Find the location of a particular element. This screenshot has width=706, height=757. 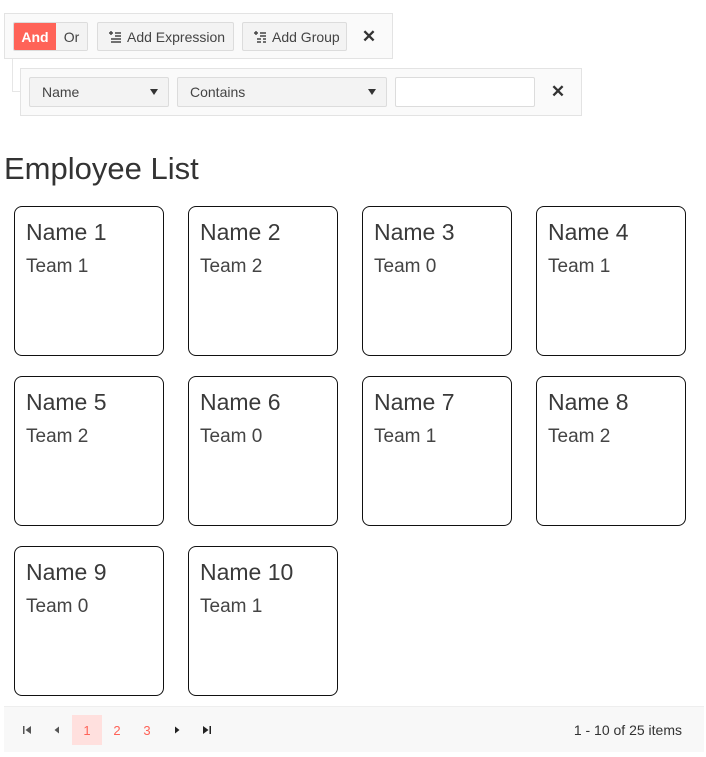

or-button: Or is located at coordinates (71, 36).